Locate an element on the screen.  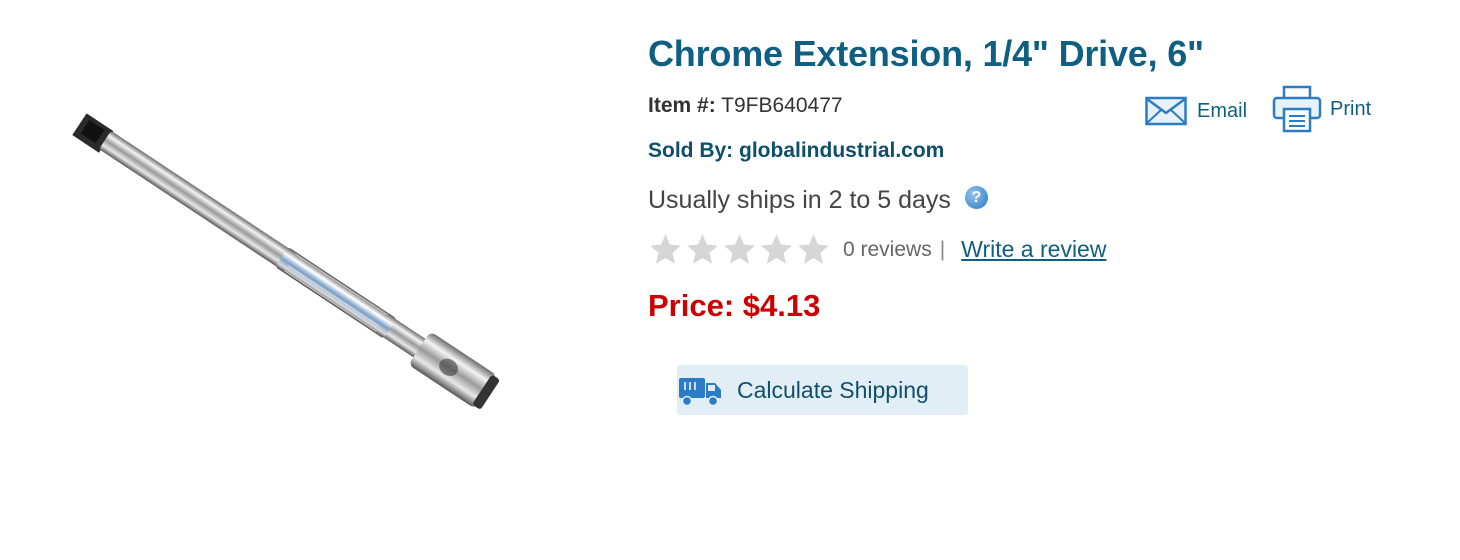
reviews-count: 0 reviews is located at coordinates (887, 250).